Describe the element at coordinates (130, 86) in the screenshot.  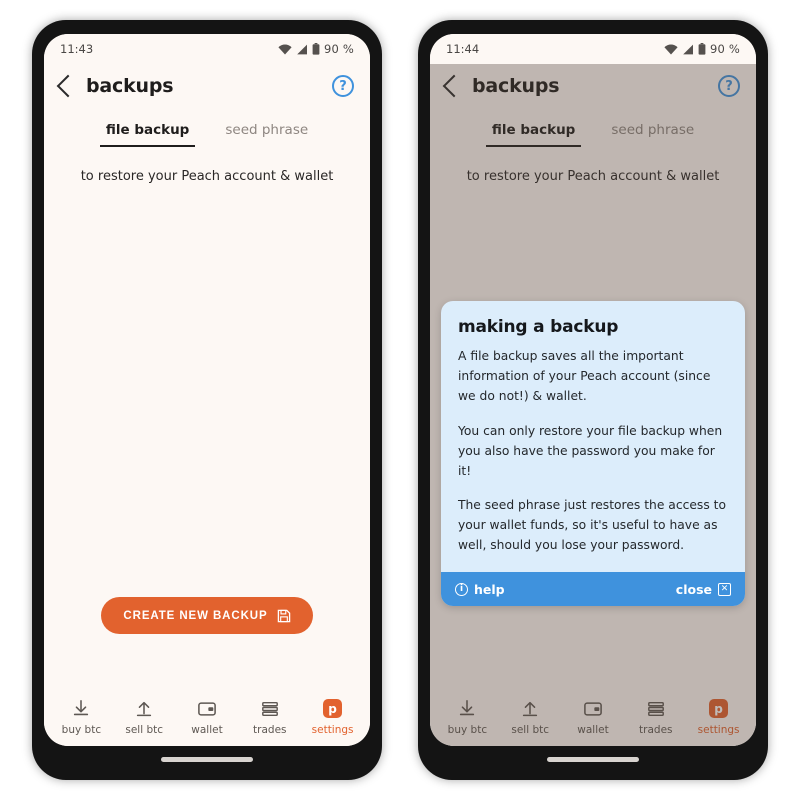
I see `page-title: backups` at that location.